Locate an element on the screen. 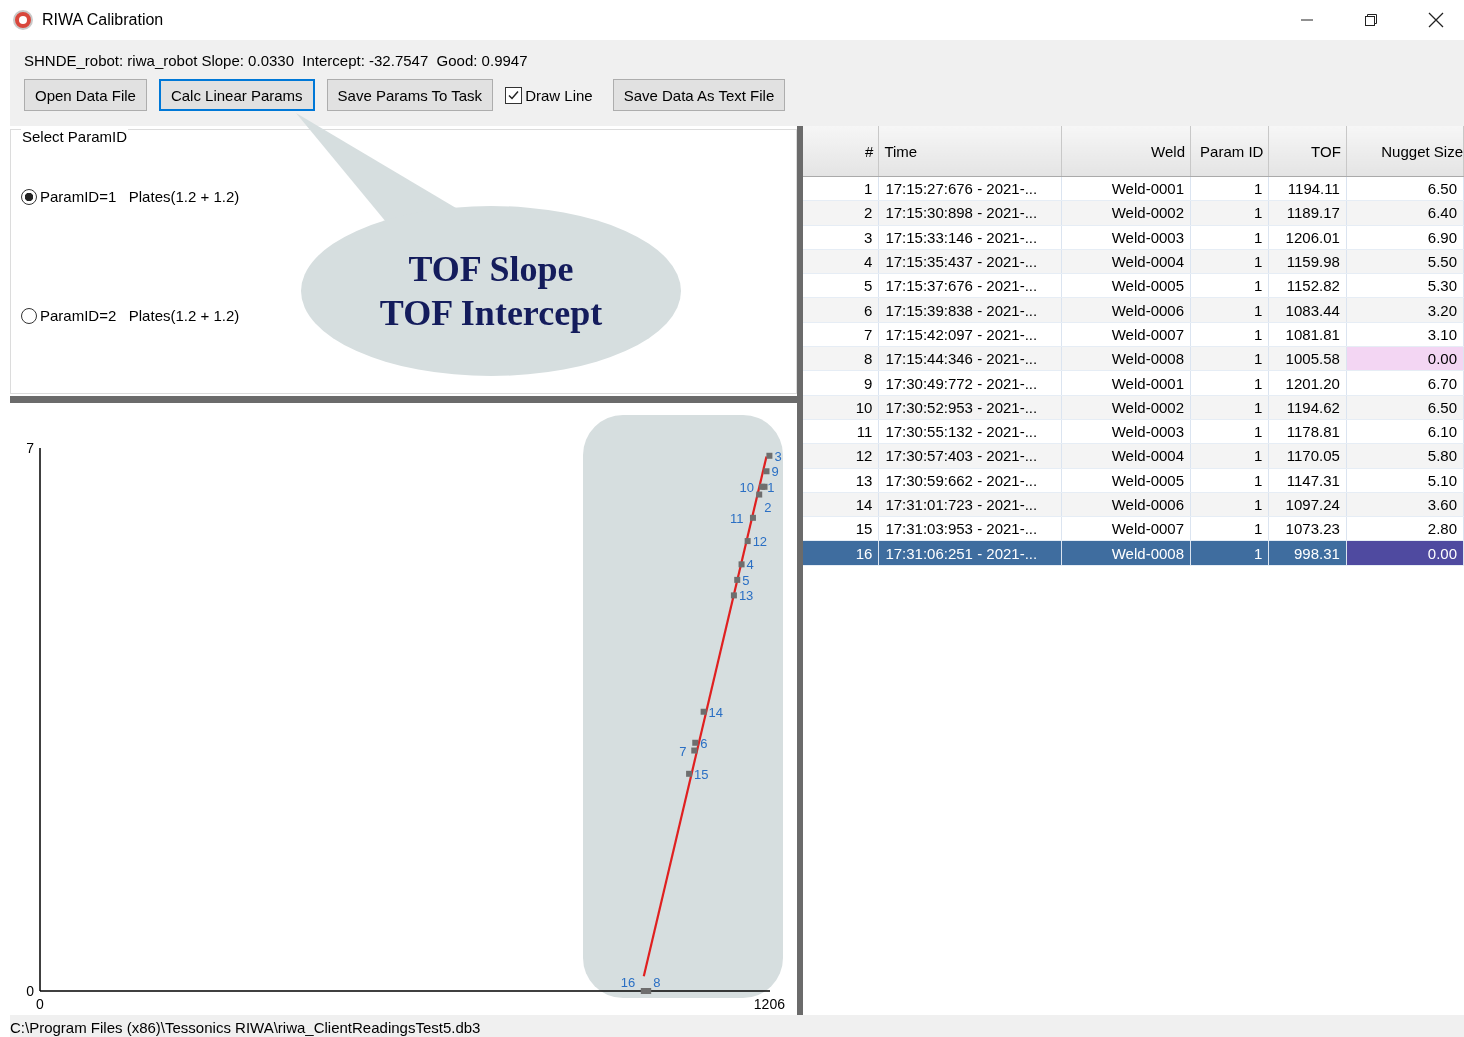 Image resolution: width=1464 pixels, height=1037 pixels. table-cell: 6.70 is located at coordinates (1405, 383).